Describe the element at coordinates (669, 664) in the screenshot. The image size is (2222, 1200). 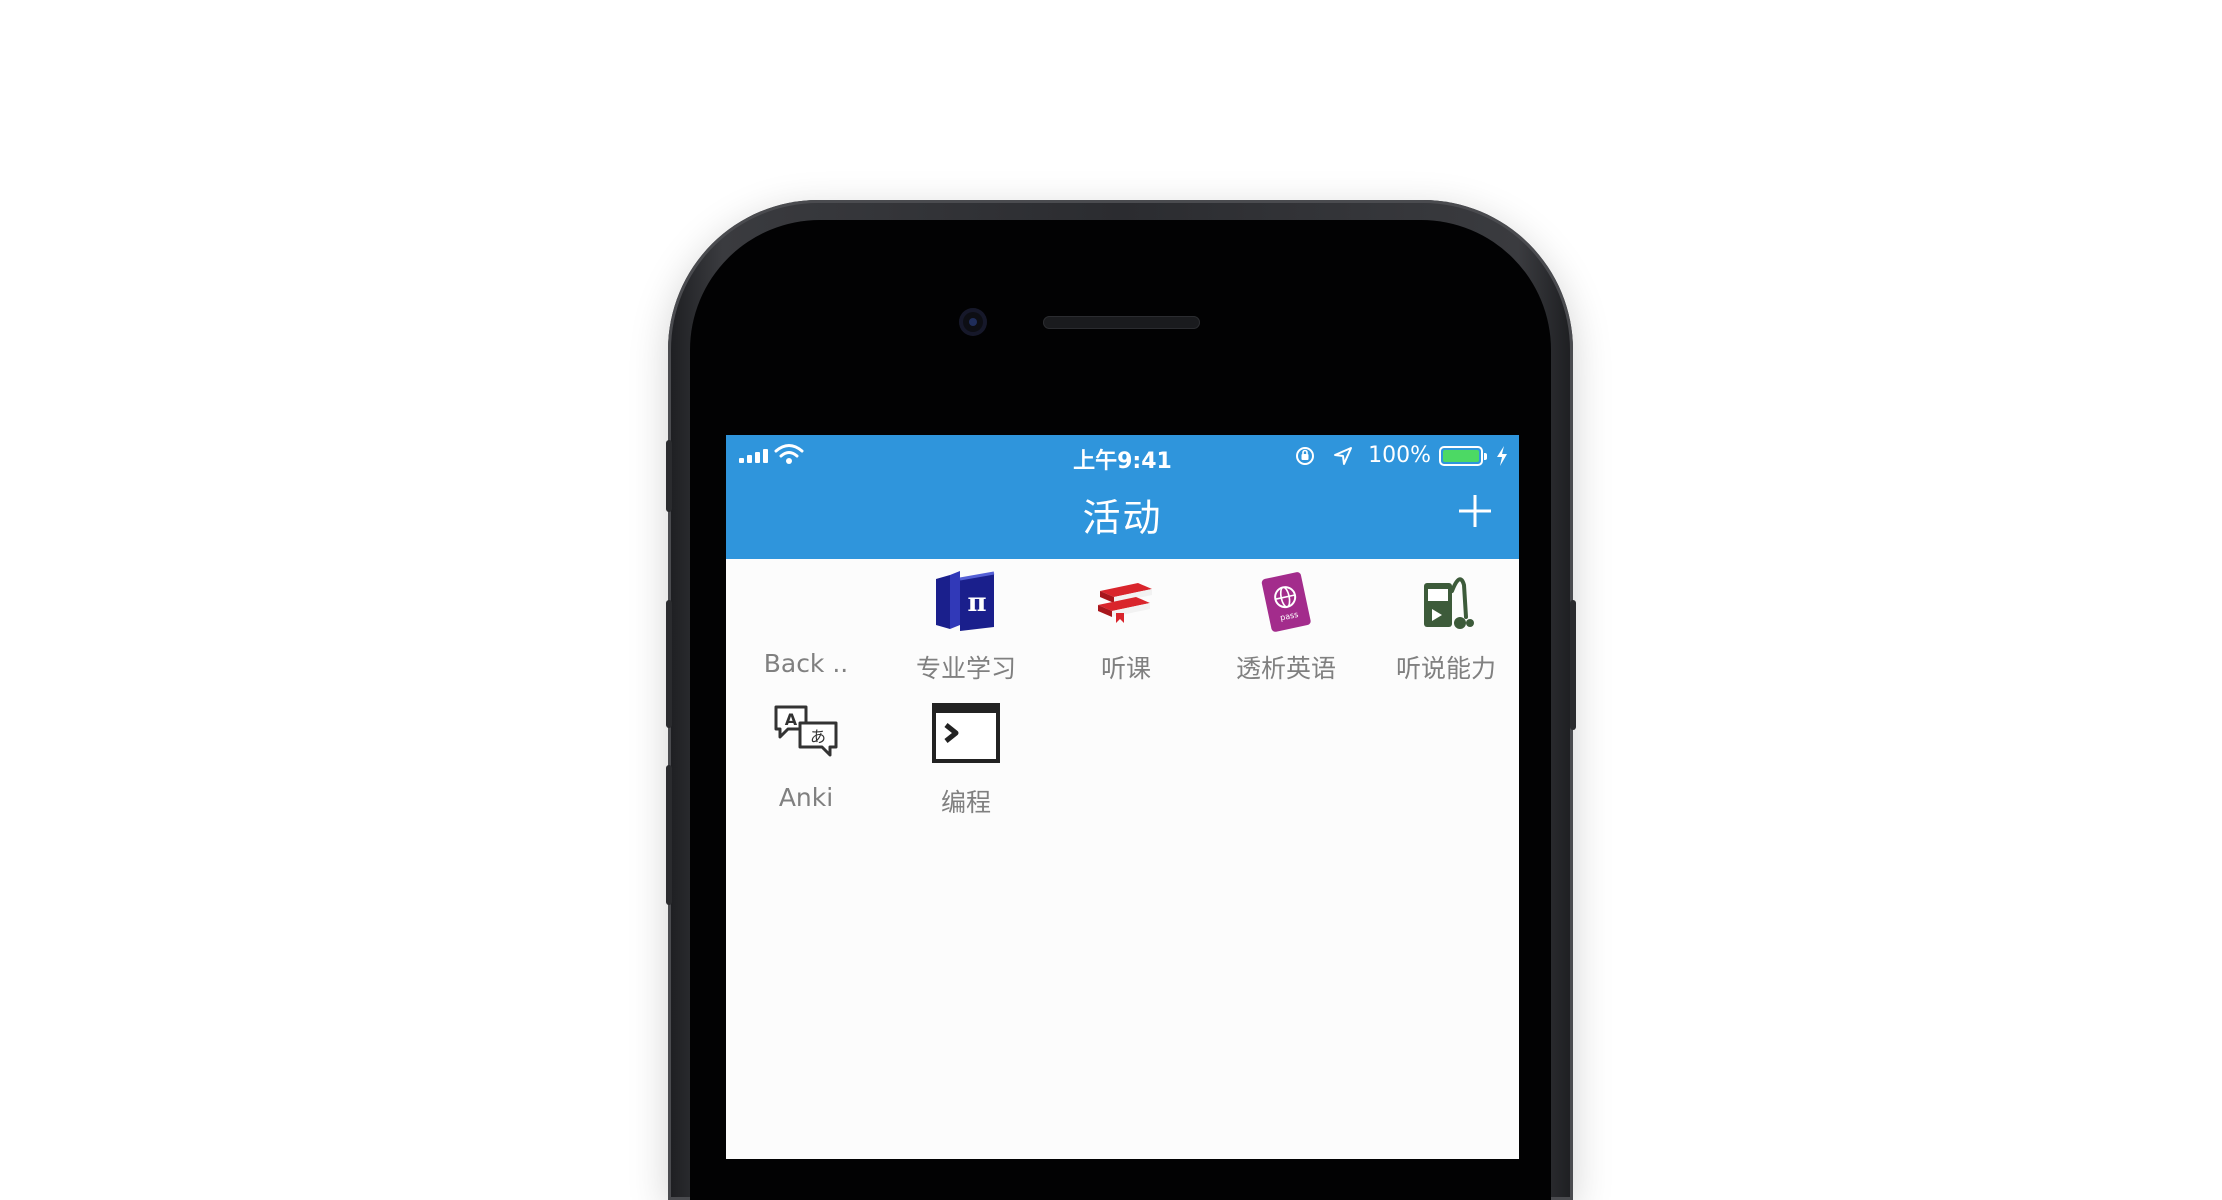
I see `volume-up-button` at that location.